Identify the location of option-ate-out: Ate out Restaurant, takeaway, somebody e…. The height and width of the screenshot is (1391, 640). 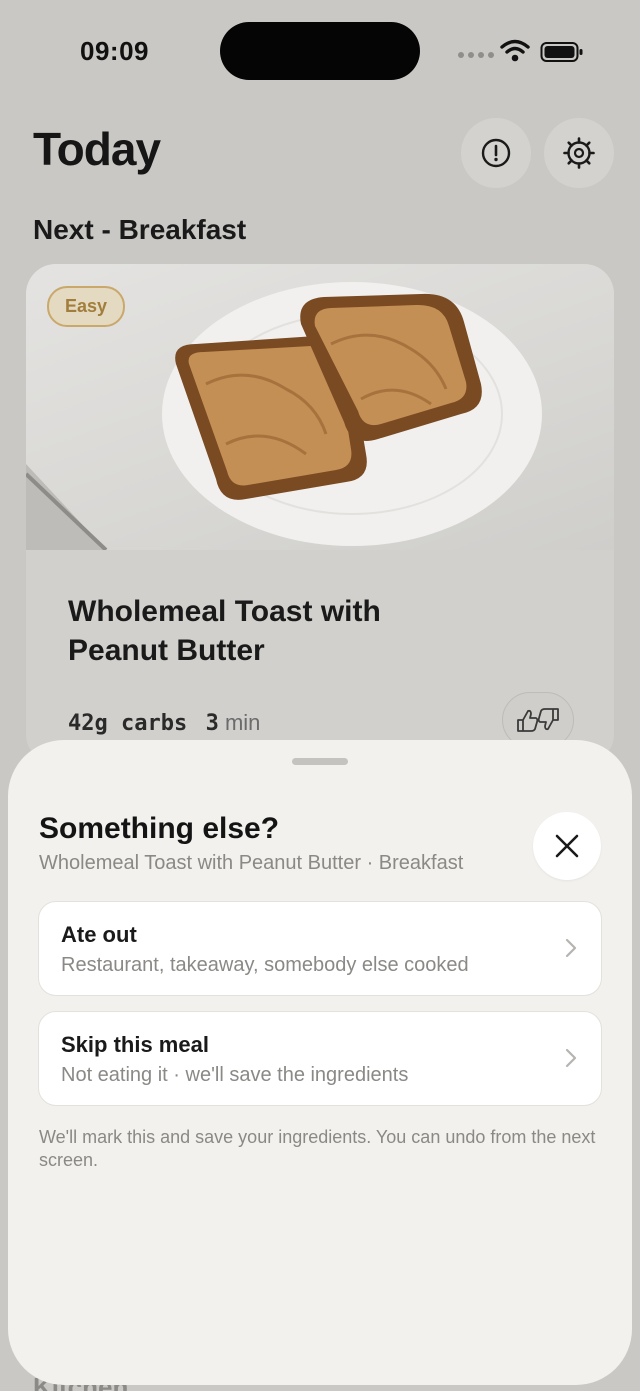
(320, 948).